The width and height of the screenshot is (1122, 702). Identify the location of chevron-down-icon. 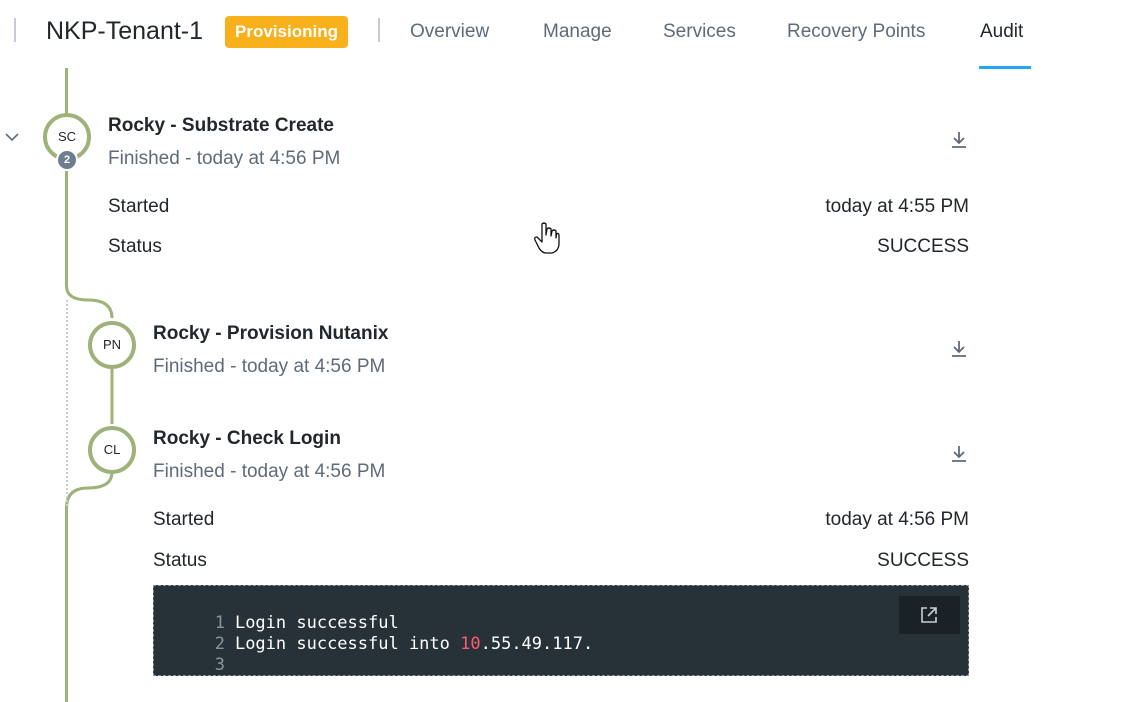
(12, 137).